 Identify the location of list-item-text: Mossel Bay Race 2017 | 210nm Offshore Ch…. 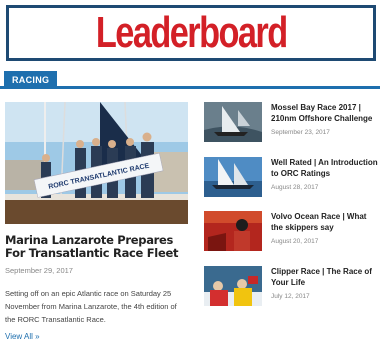
(325, 119).